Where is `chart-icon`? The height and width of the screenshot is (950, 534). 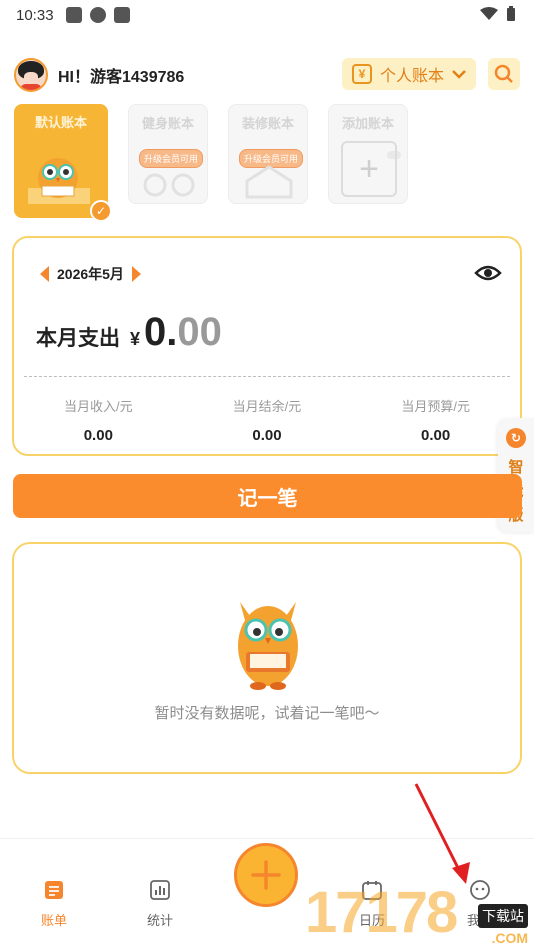 chart-icon is located at coordinates (160, 890).